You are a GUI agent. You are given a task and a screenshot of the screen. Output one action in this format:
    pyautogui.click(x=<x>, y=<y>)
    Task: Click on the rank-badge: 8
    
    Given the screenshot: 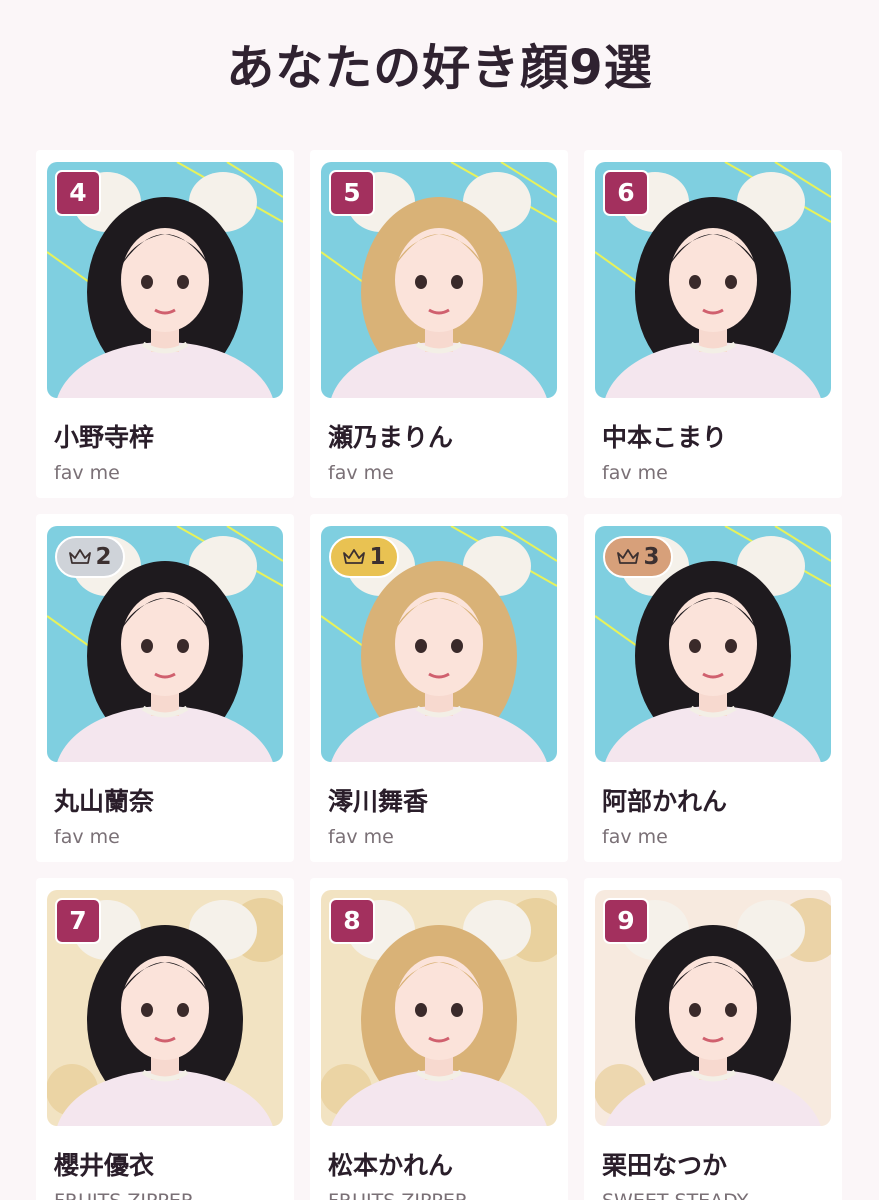 What is the action you would take?
    pyautogui.click(x=352, y=921)
    